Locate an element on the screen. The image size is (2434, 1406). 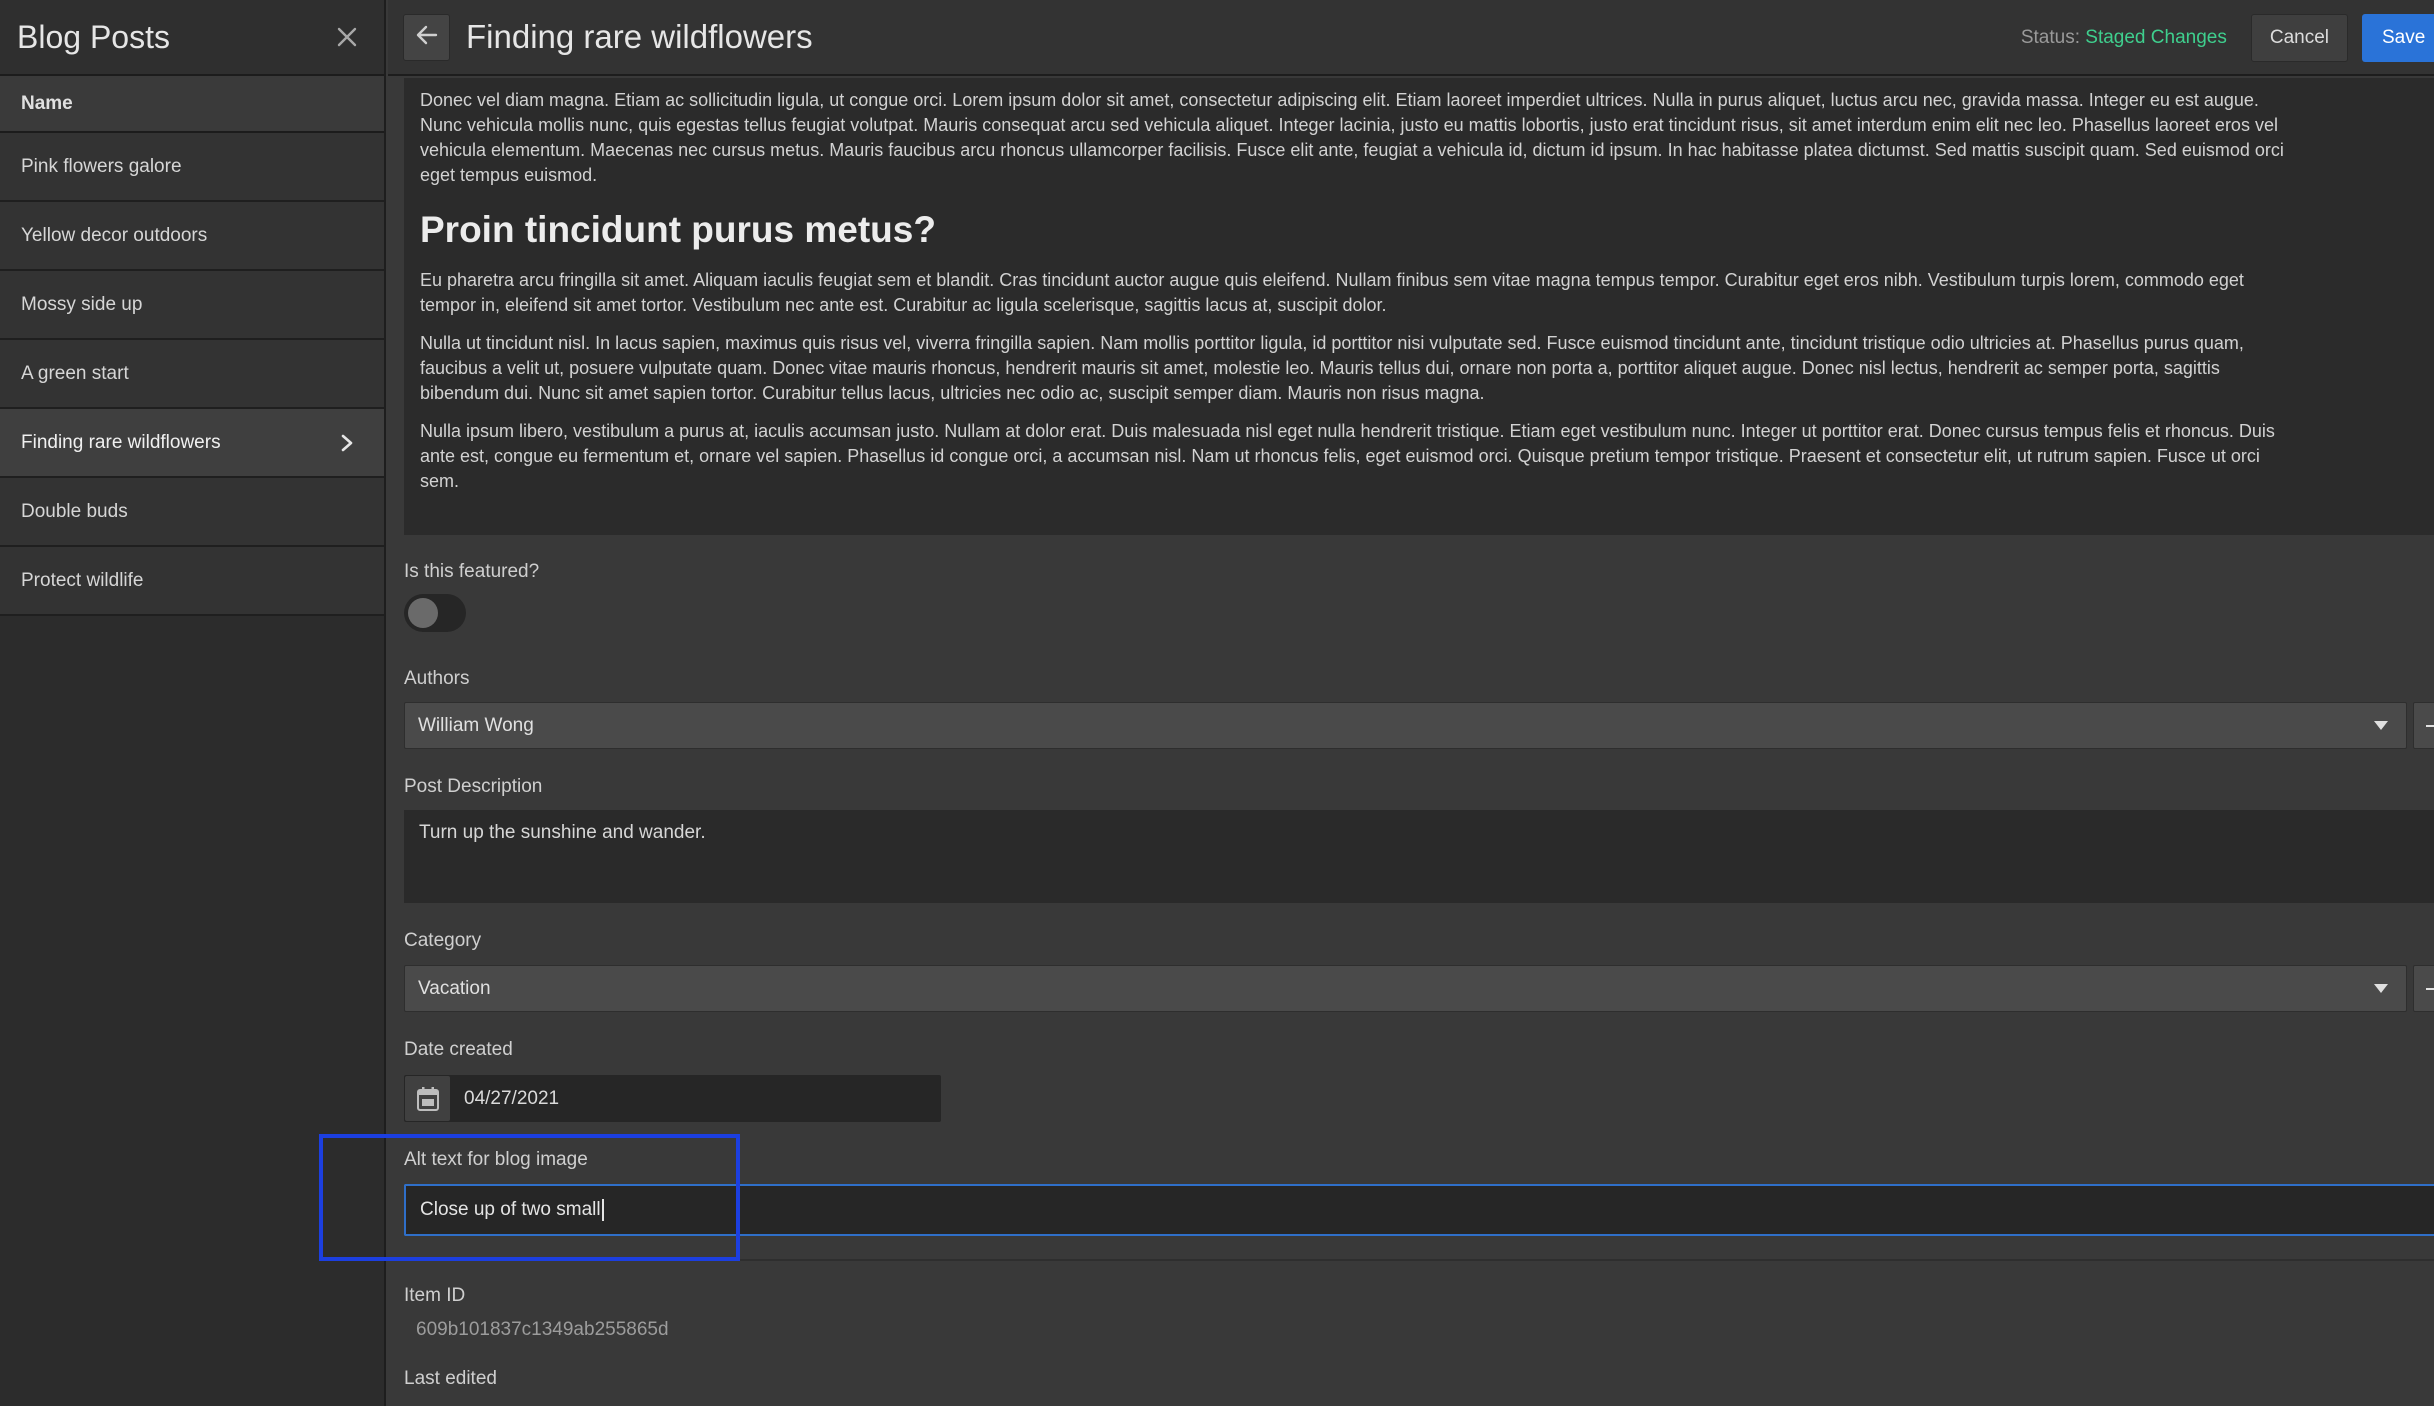
date-label: Date created is located at coordinates (458, 1049).